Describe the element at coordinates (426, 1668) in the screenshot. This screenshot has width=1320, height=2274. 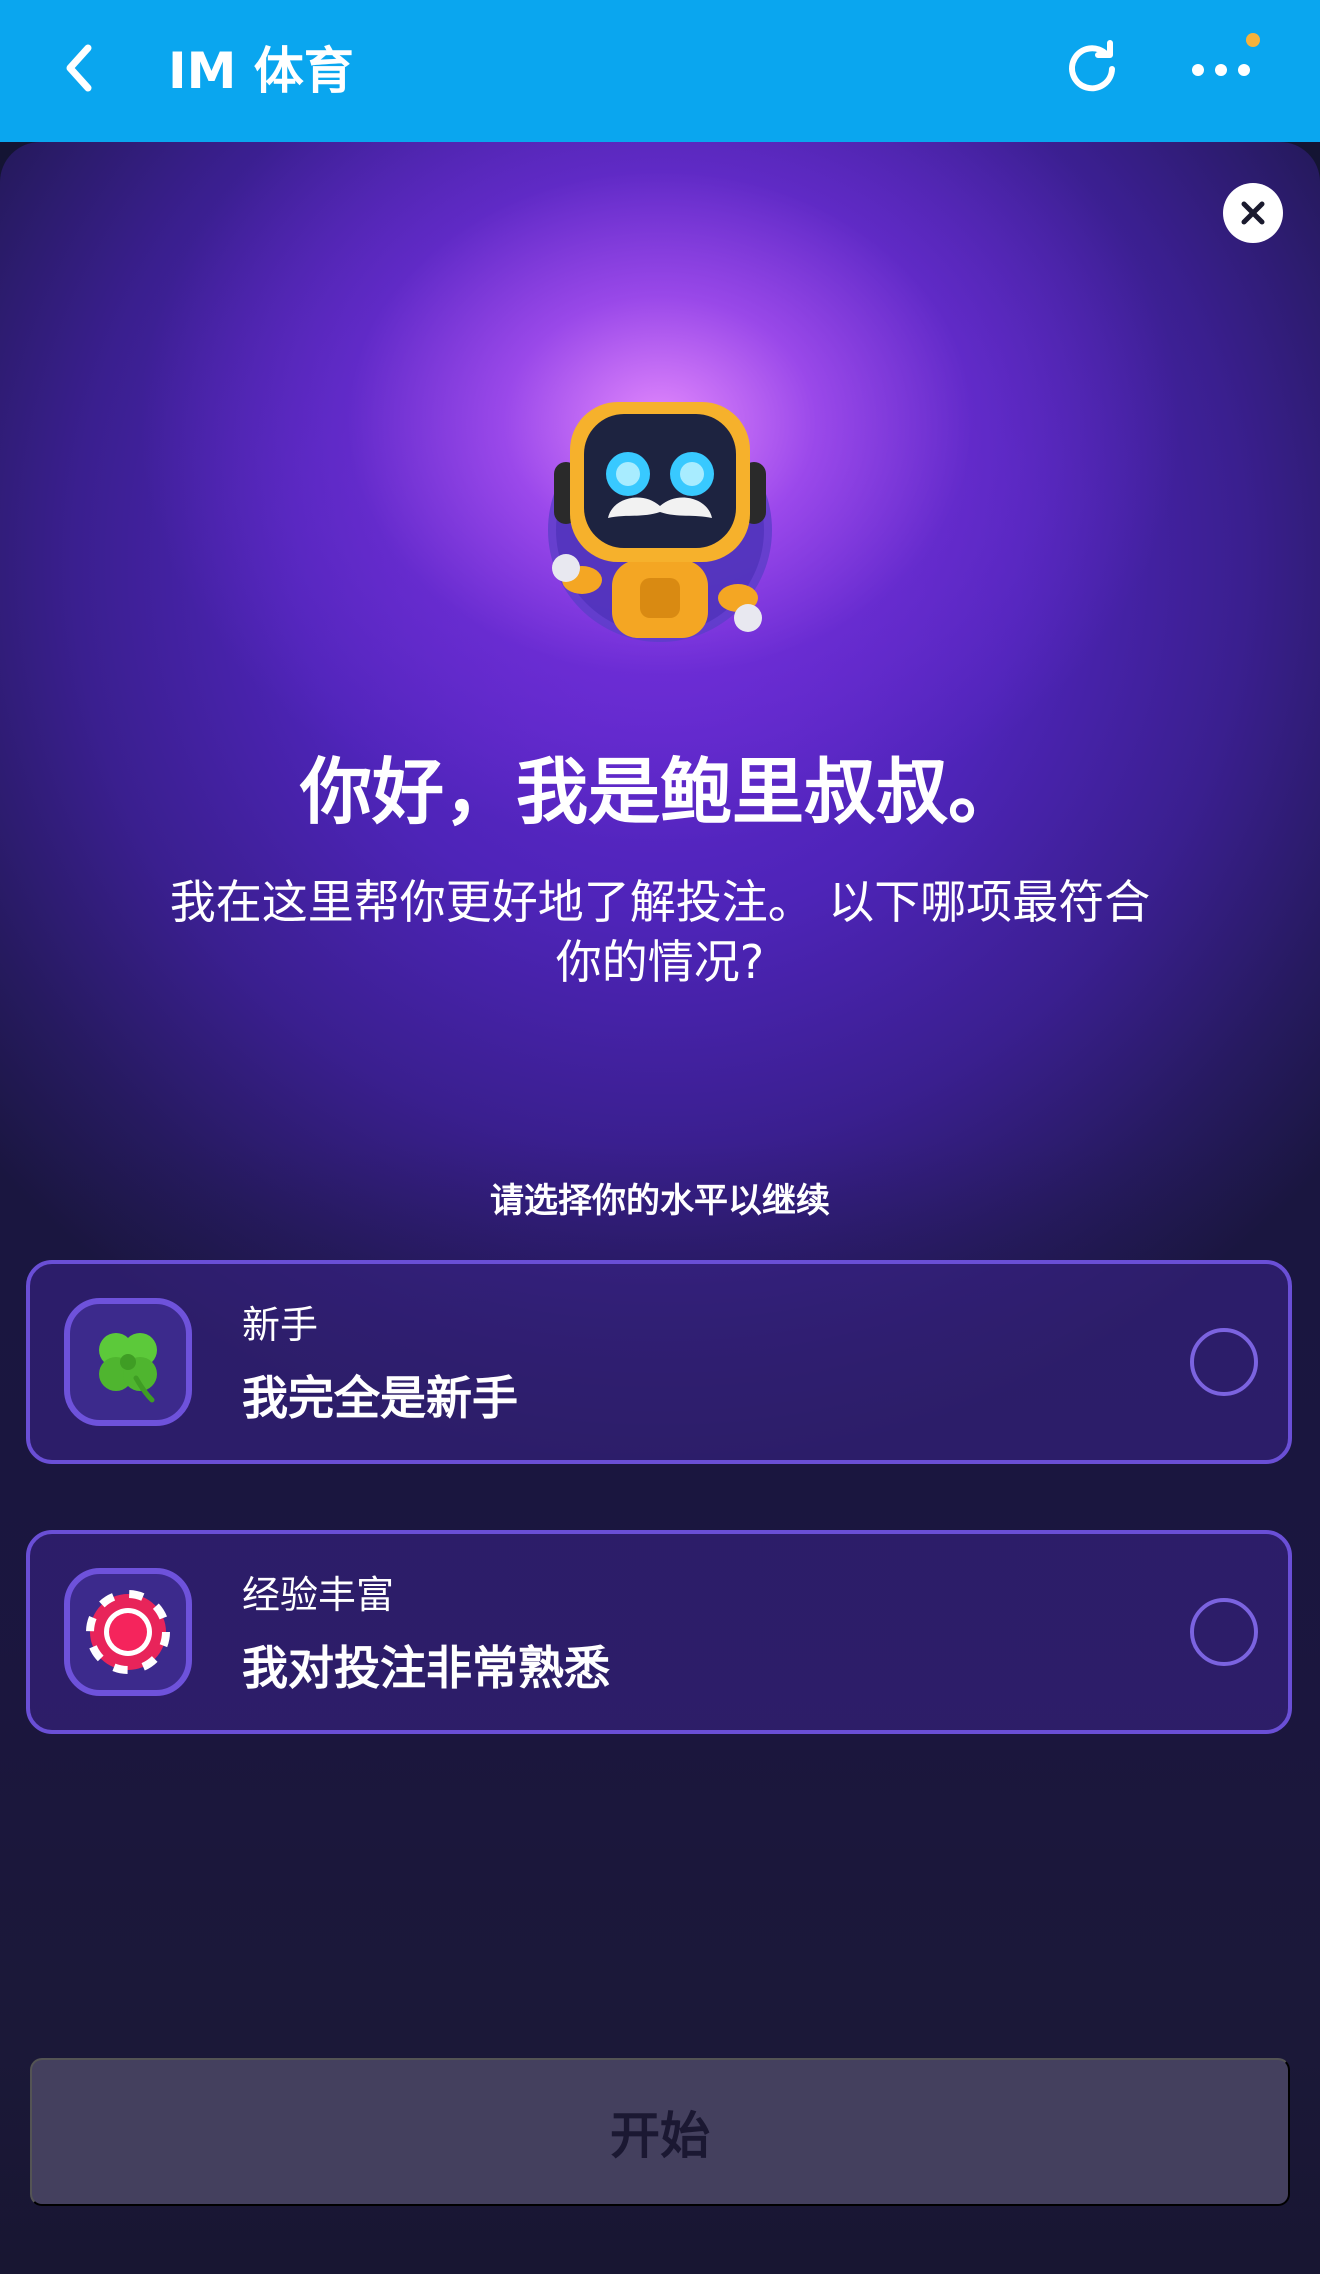
I see `option-description: 我对投注非常熟悉` at that location.